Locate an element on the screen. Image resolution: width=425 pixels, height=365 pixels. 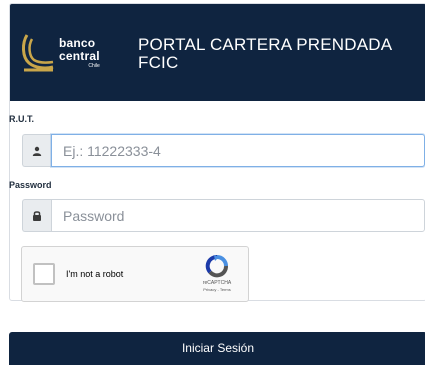
password-label: Password is located at coordinates (30, 185).